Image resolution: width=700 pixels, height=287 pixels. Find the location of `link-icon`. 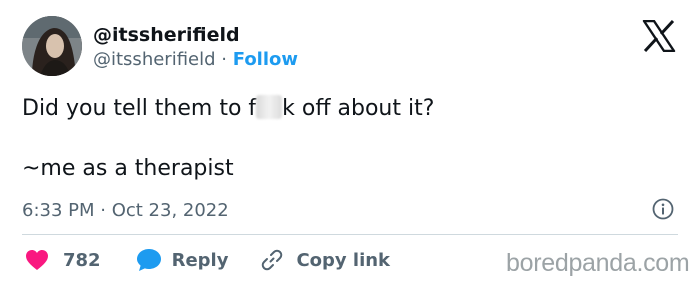

link-icon is located at coordinates (272, 260).